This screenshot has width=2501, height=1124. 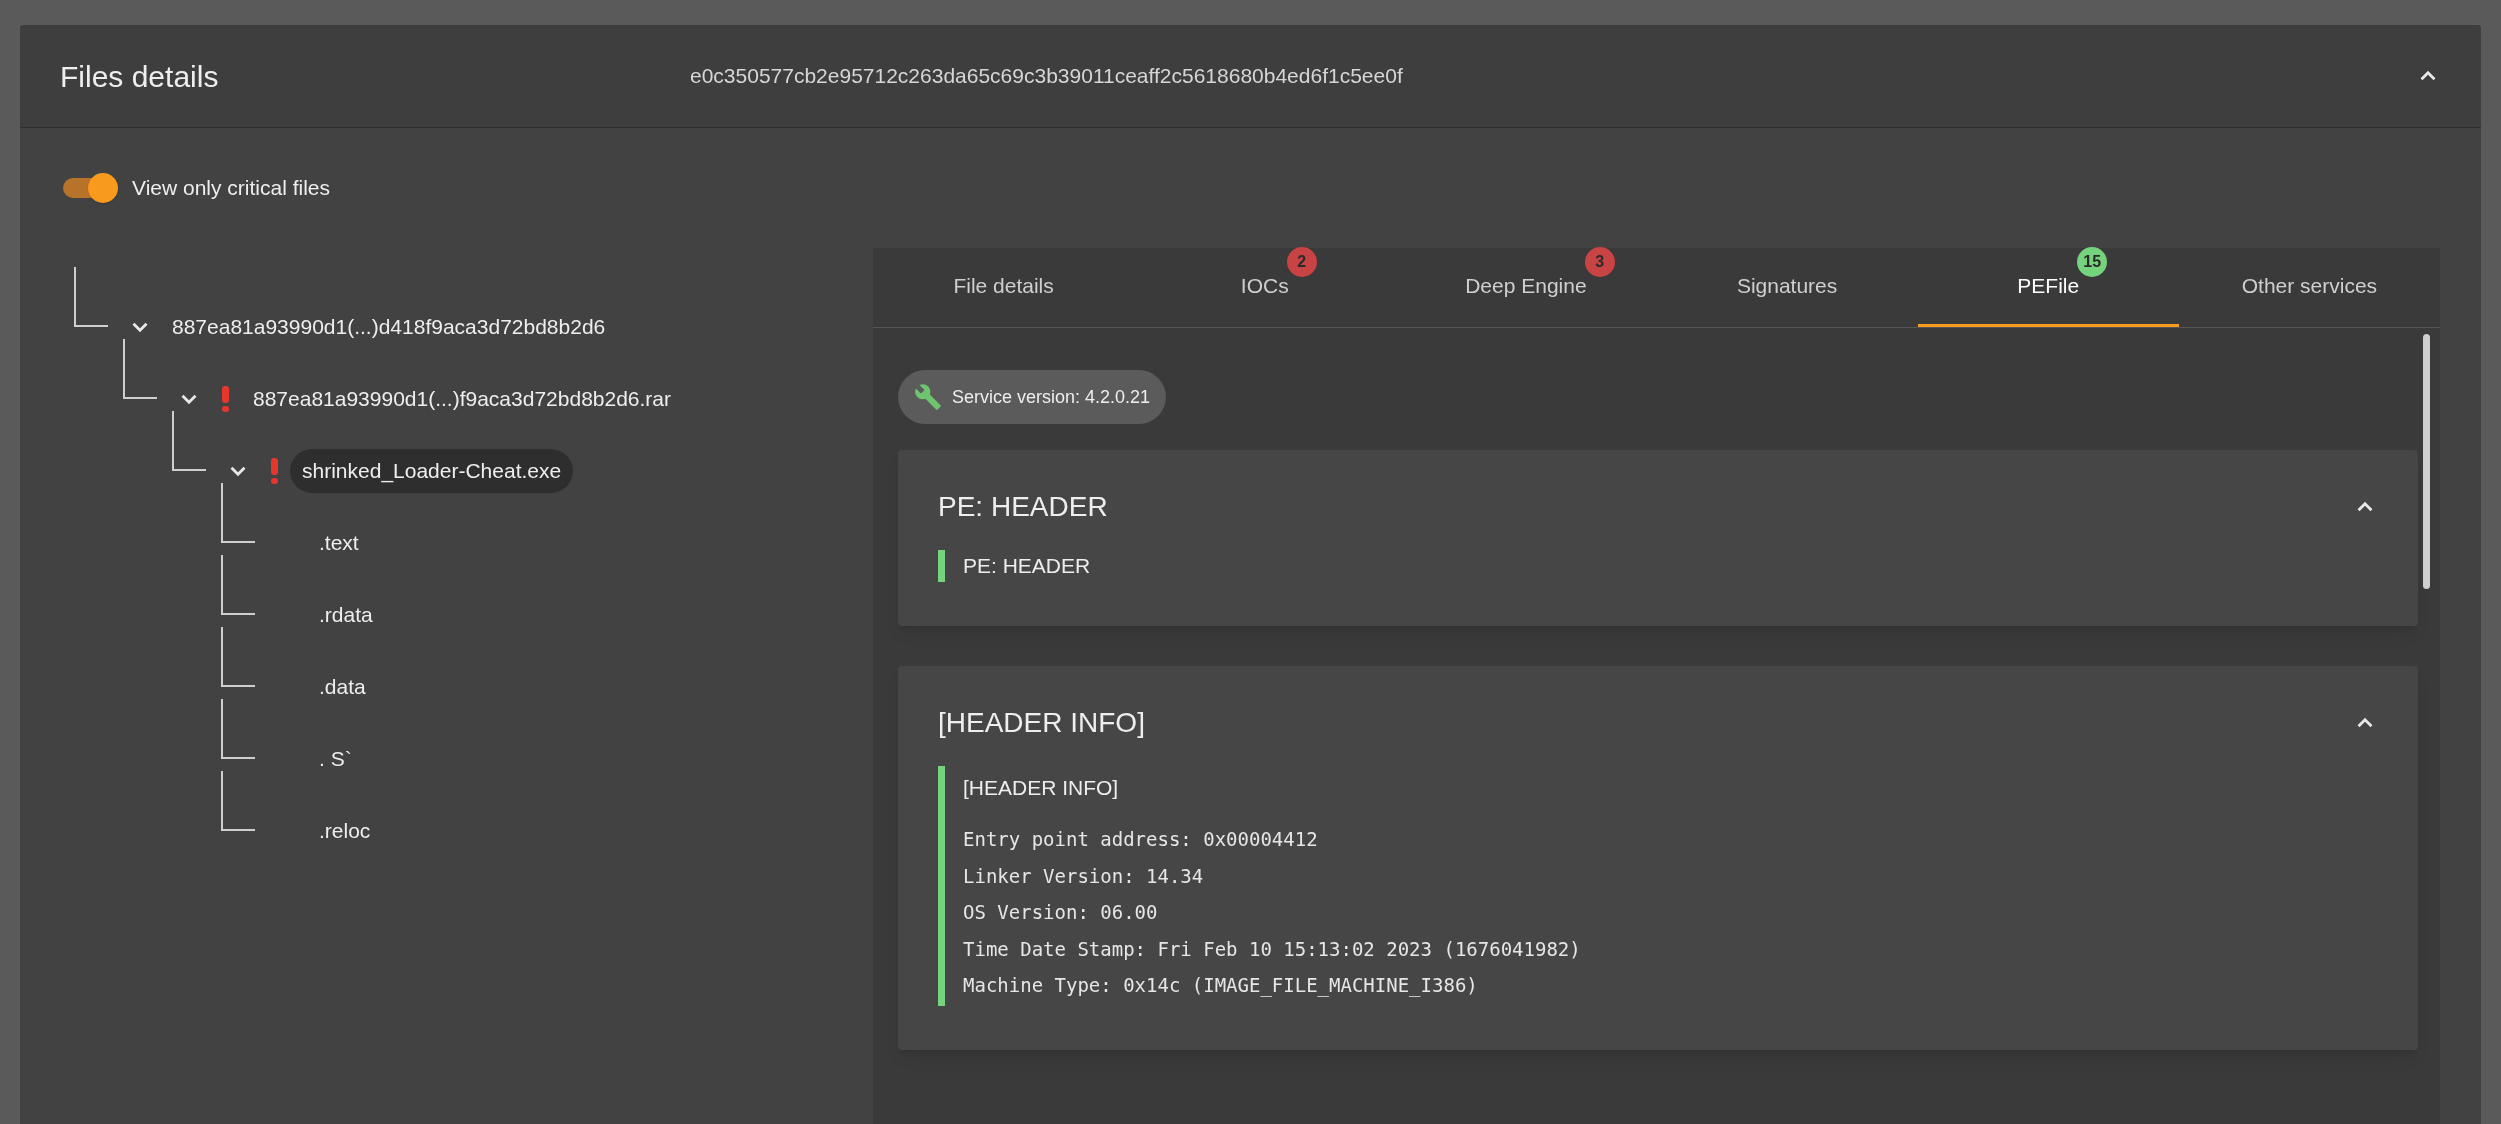 What do you see at coordinates (1272, 949) in the screenshot?
I see `result-line: Time Date Stamp: Fri Feb 10 15:13:02 2023 (1676041982)` at bounding box center [1272, 949].